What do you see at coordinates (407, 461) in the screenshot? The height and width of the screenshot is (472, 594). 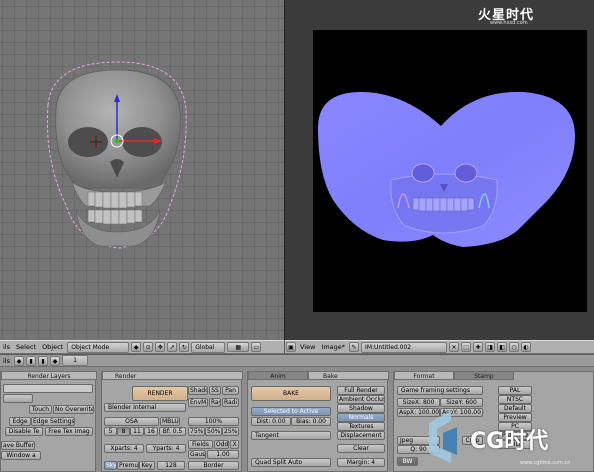 I see `bw-button: BW` at bounding box center [407, 461].